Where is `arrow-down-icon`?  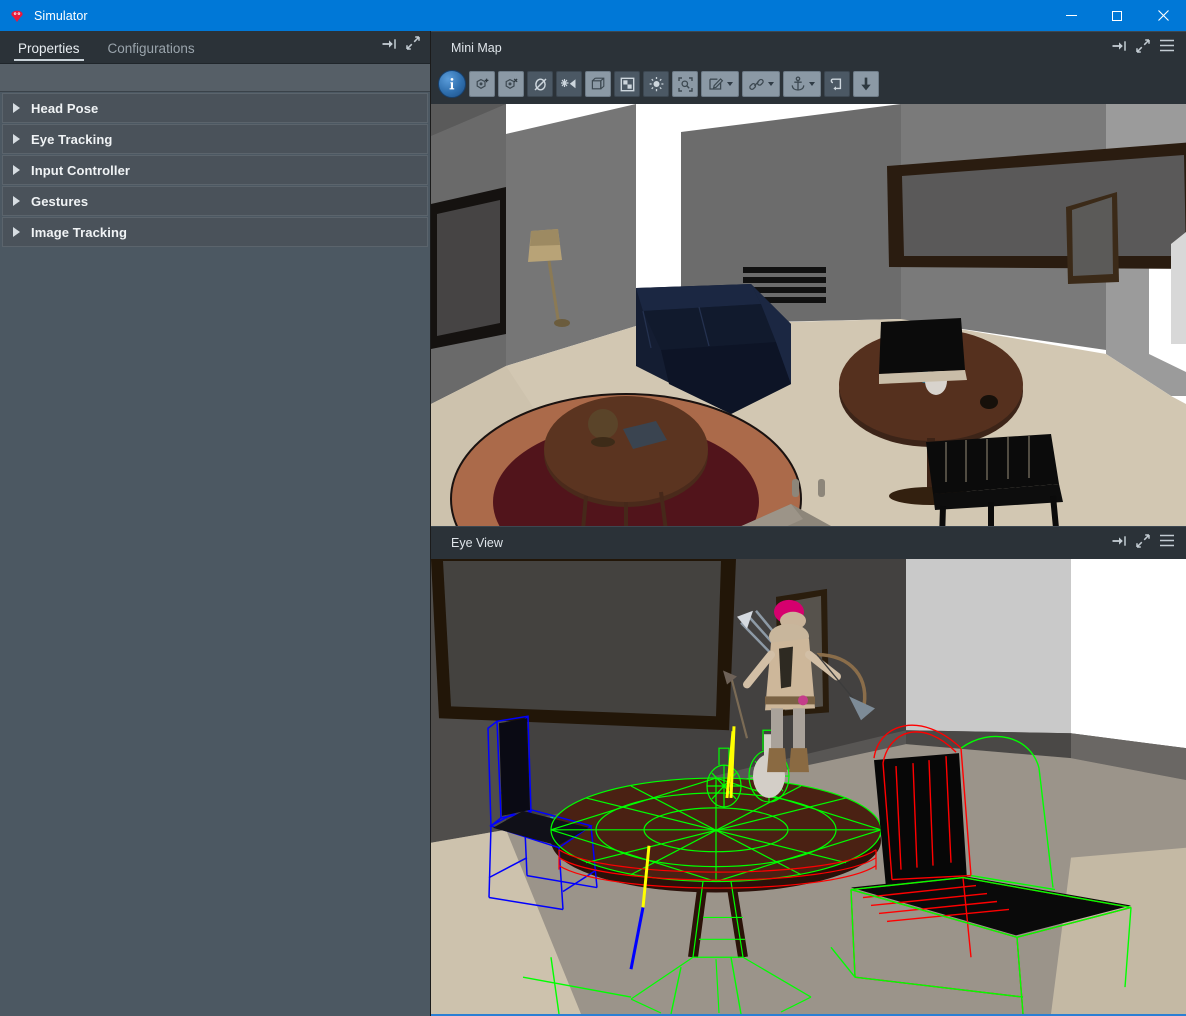
arrow-down-icon is located at coordinates (866, 84).